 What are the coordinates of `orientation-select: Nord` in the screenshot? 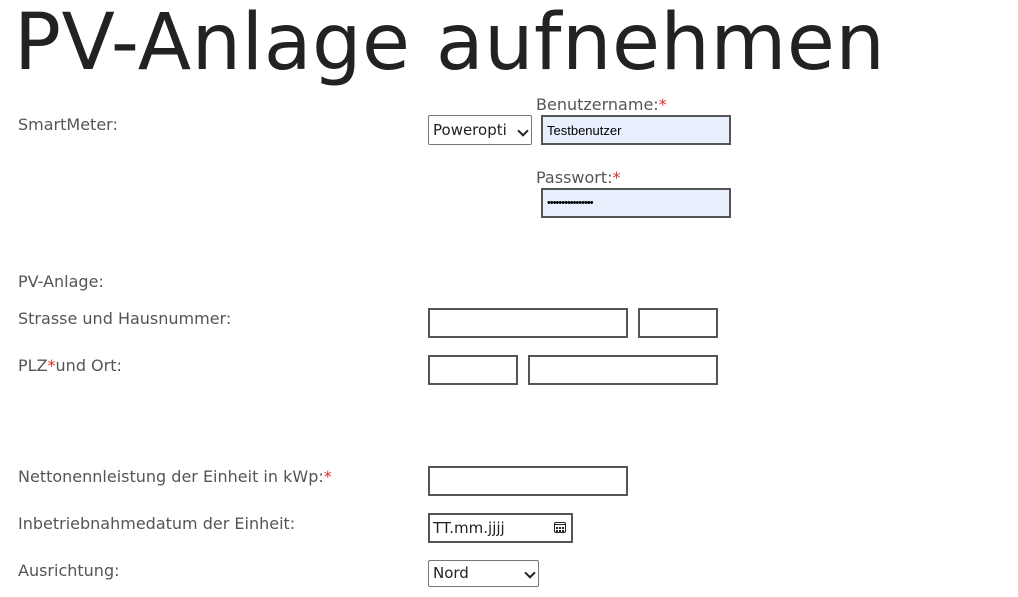 It's located at (483, 573).